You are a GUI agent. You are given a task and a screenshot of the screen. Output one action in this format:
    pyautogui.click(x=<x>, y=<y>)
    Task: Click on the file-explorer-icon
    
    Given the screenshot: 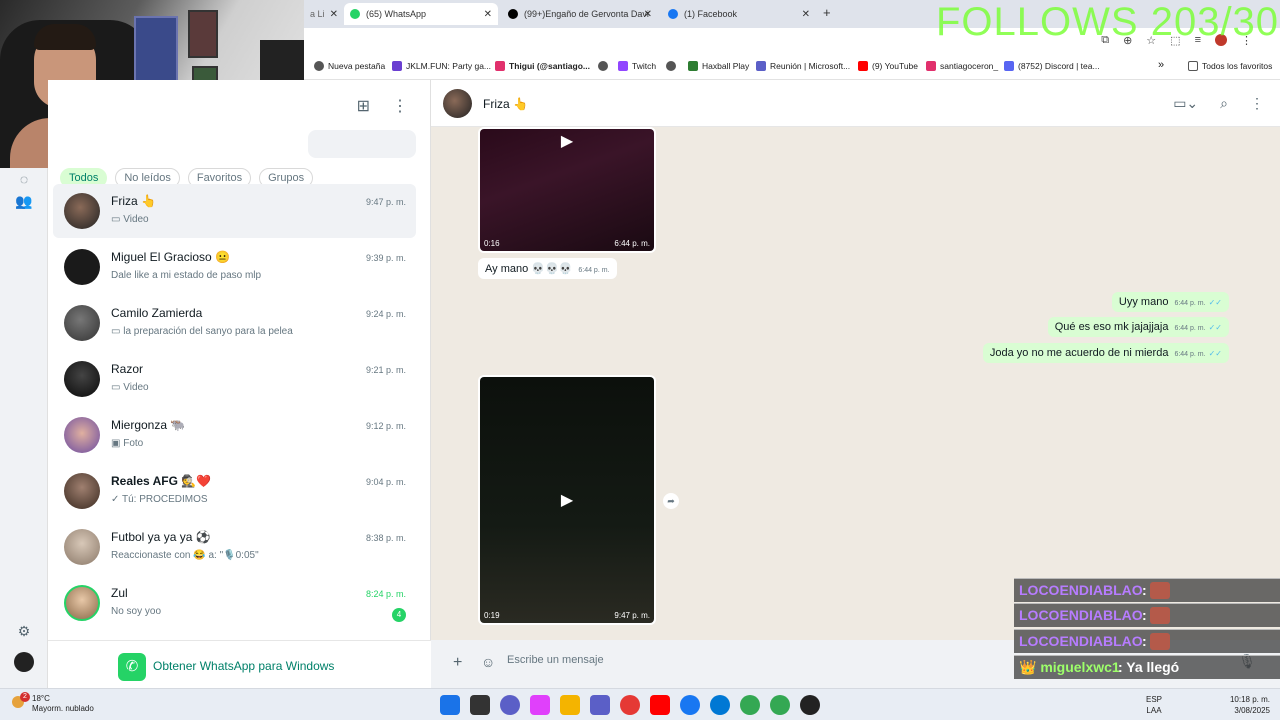 What is the action you would take?
    pyautogui.click(x=570, y=705)
    